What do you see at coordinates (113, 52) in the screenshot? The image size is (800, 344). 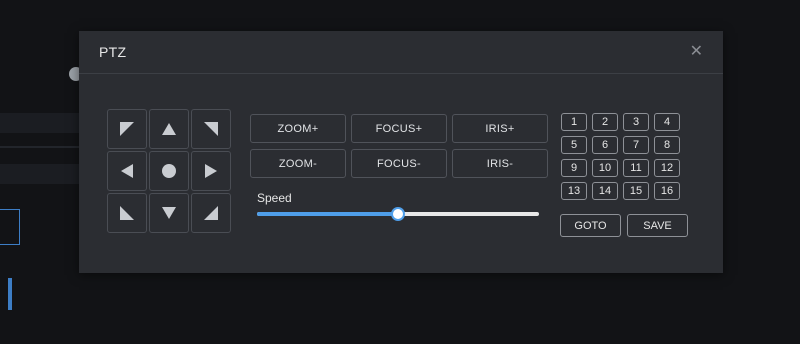 I see `dialog-title: PTZ` at bounding box center [113, 52].